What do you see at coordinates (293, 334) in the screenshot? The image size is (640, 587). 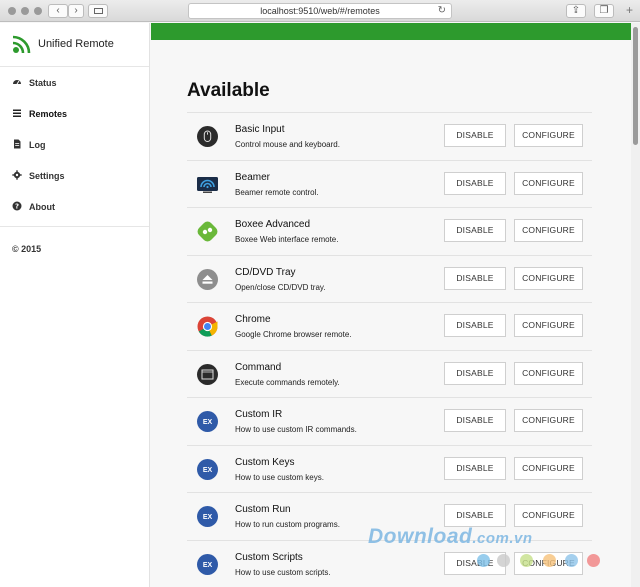 I see `remote-description: Google Chrome browser remote.` at bounding box center [293, 334].